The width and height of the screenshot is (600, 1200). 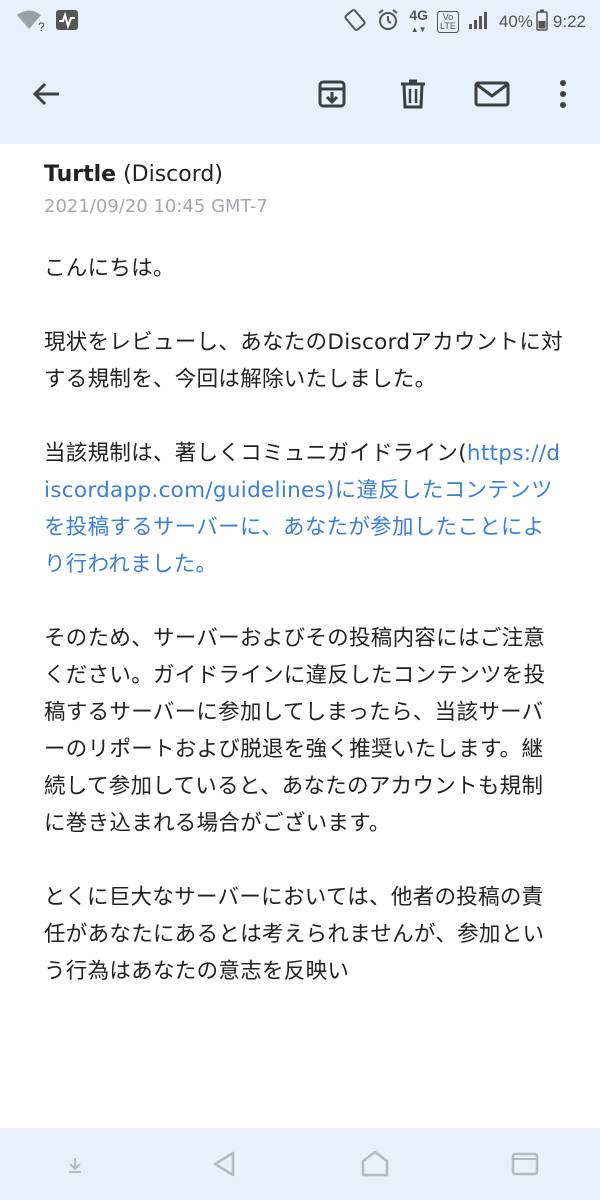 I want to click on back-arrow-icon, so click(x=45, y=94).